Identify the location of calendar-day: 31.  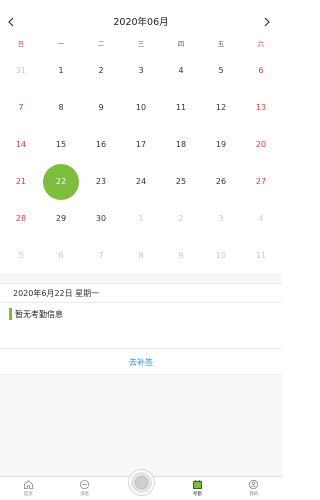
(21, 70).